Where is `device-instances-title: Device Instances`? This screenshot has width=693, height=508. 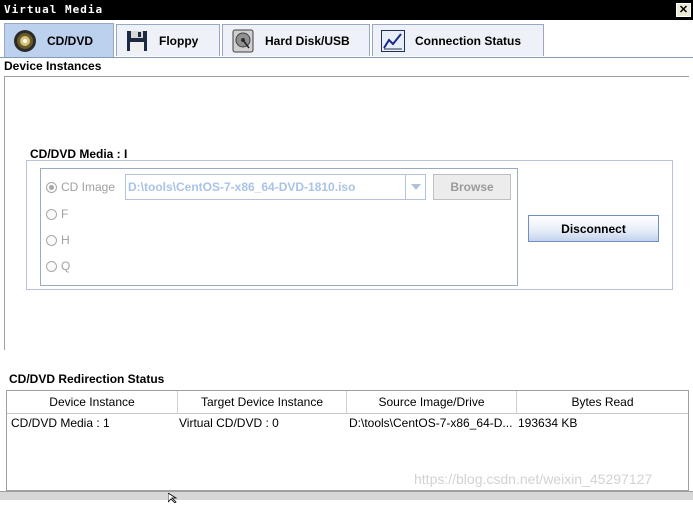 device-instances-title: Device Instances is located at coordinates (53, 66).